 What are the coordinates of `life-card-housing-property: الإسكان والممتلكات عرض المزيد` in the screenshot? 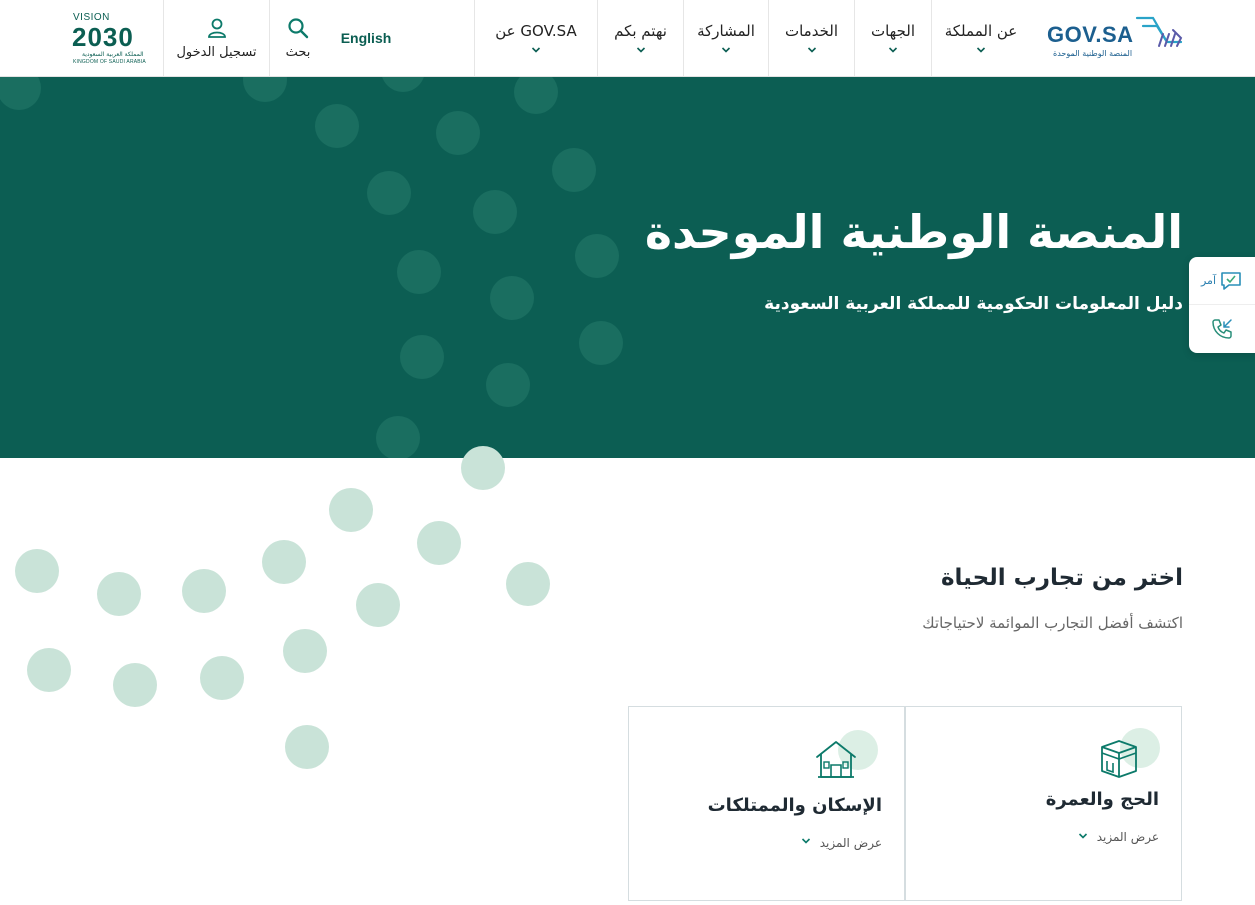 It's located at (766, 803).